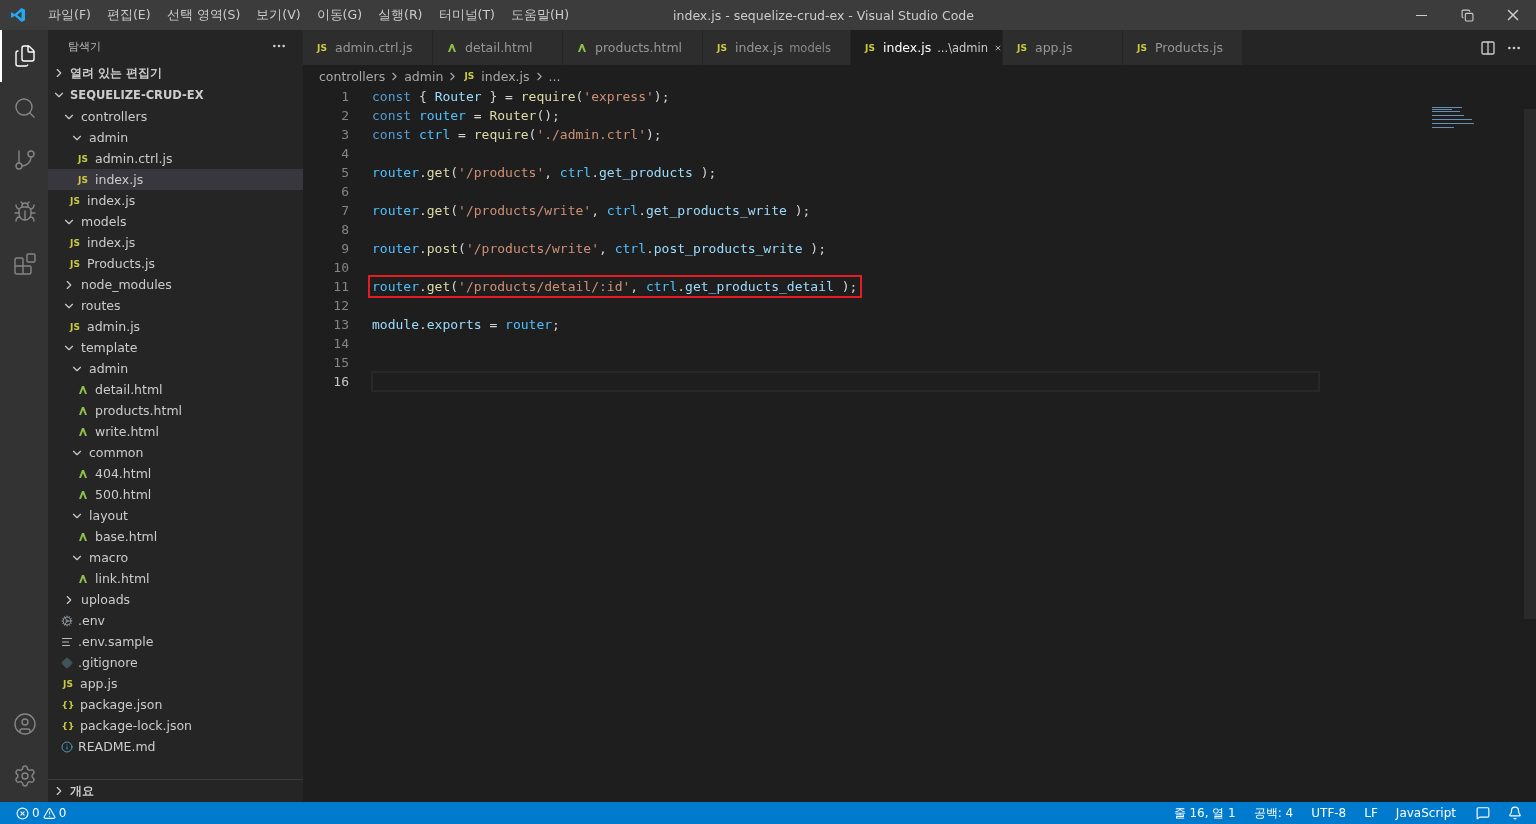  What do you see at coordinates (25, 108) in the screenshot?
I see `search-icon` at bounding box center [25, 108].